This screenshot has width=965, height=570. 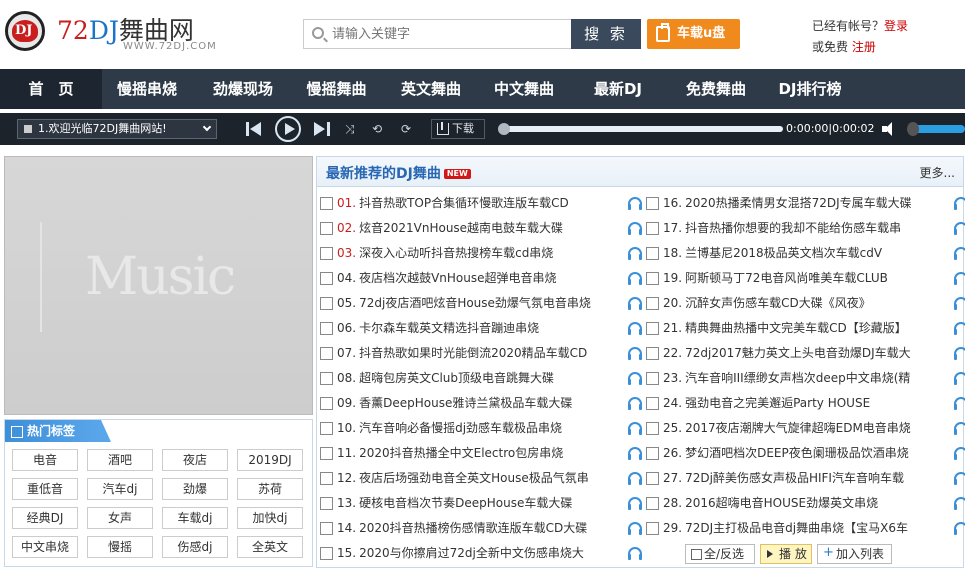 What do you see at coordinates (795, 378) in the screenshot?
I see `song-title-link: 23. 汽车音响III缥缈女声档次deep中文串烧(精` at bounding box center [795, 378].